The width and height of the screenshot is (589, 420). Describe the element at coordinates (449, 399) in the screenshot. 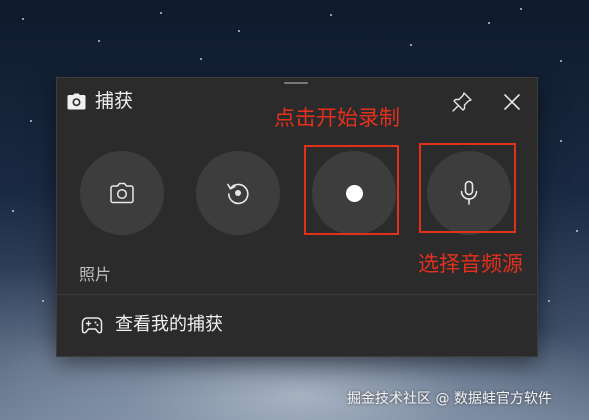

I see `watermark: 掘金技术社区 @ 数据蛙官方软件` at that location.